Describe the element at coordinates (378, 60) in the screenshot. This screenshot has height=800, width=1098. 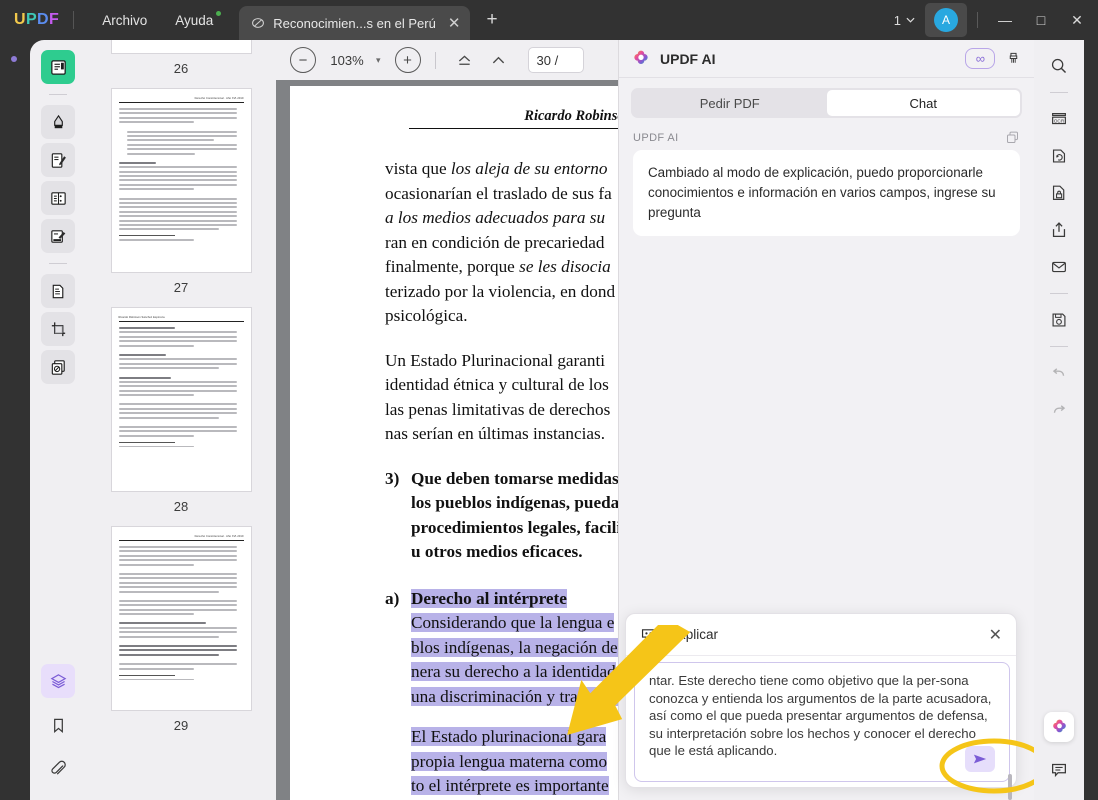
I see `zoom-dropdown-caret-icon: ▾` at that location.